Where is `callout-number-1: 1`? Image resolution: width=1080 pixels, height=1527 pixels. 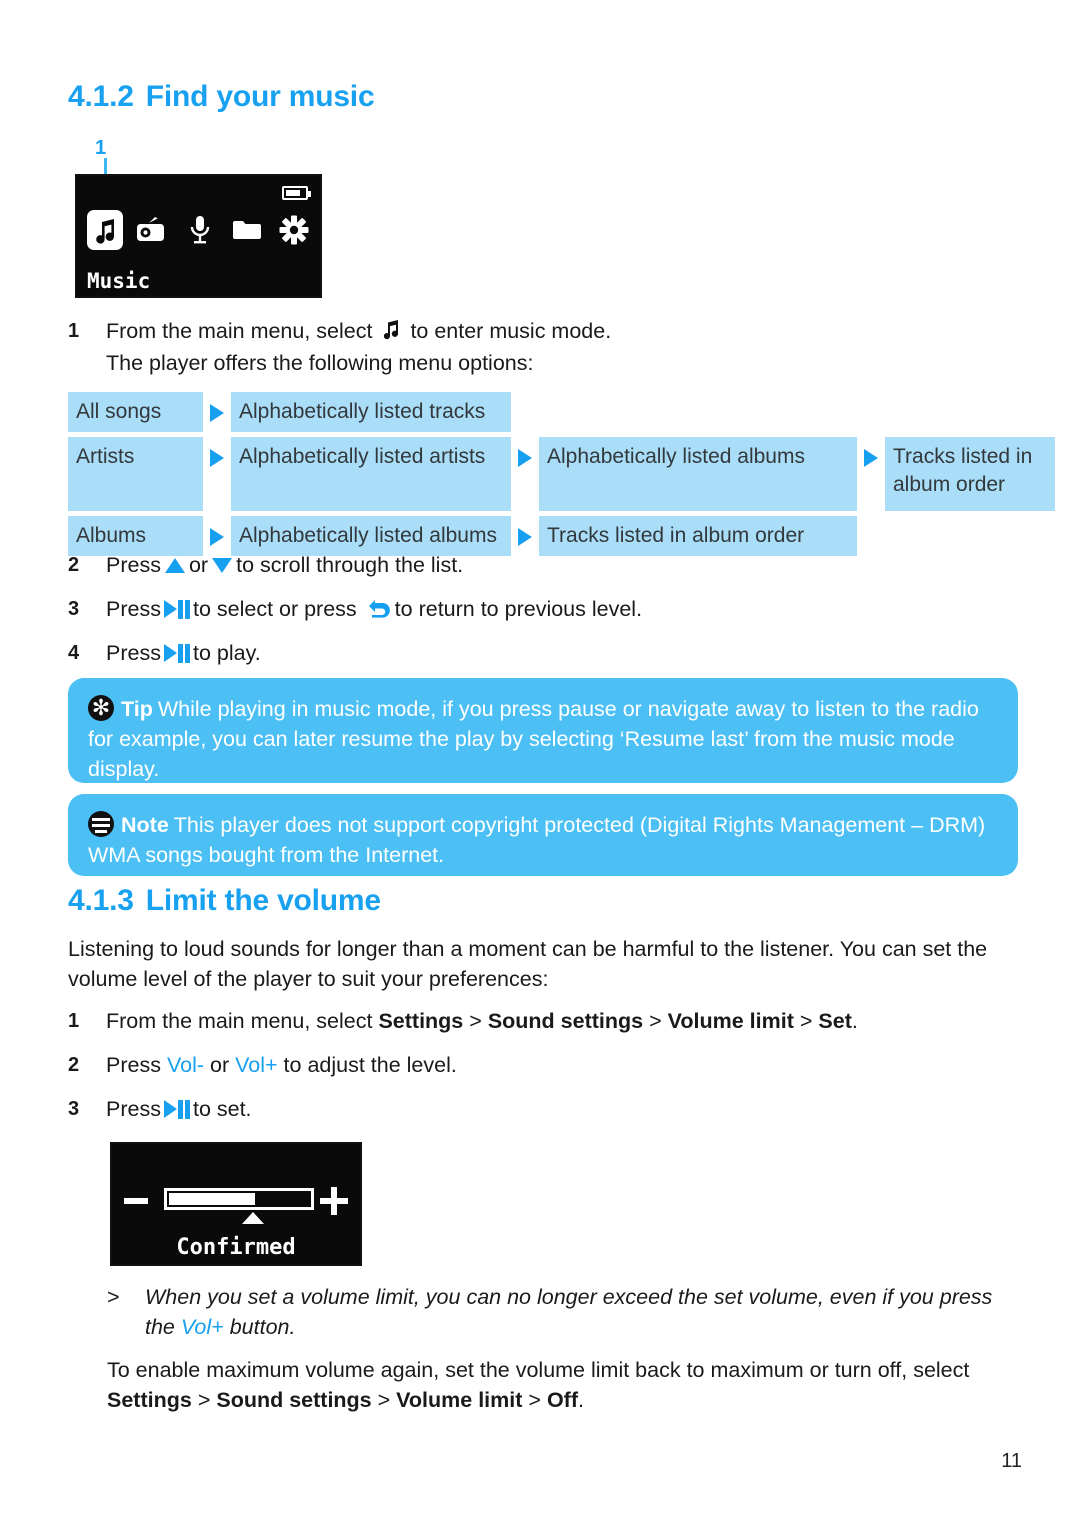
callout-number-1: 1 is located at coordinates (101, 148).